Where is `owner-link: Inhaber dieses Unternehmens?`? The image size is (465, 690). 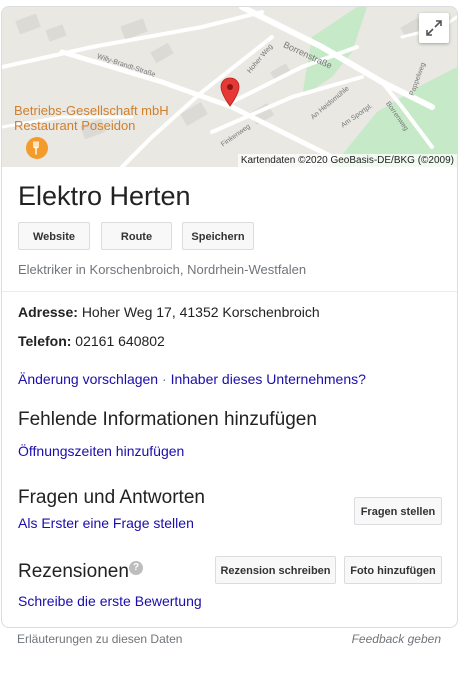 owner-link: Inhaber dieses Unternehmens? is located at coordinates (268, 379).